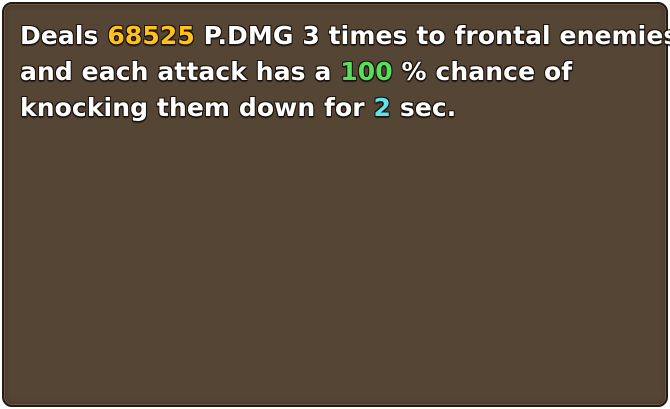  Describe the element at coordinates (366, 71) in the screenshot. I see `knockdown-chance-value: 100` at that location.